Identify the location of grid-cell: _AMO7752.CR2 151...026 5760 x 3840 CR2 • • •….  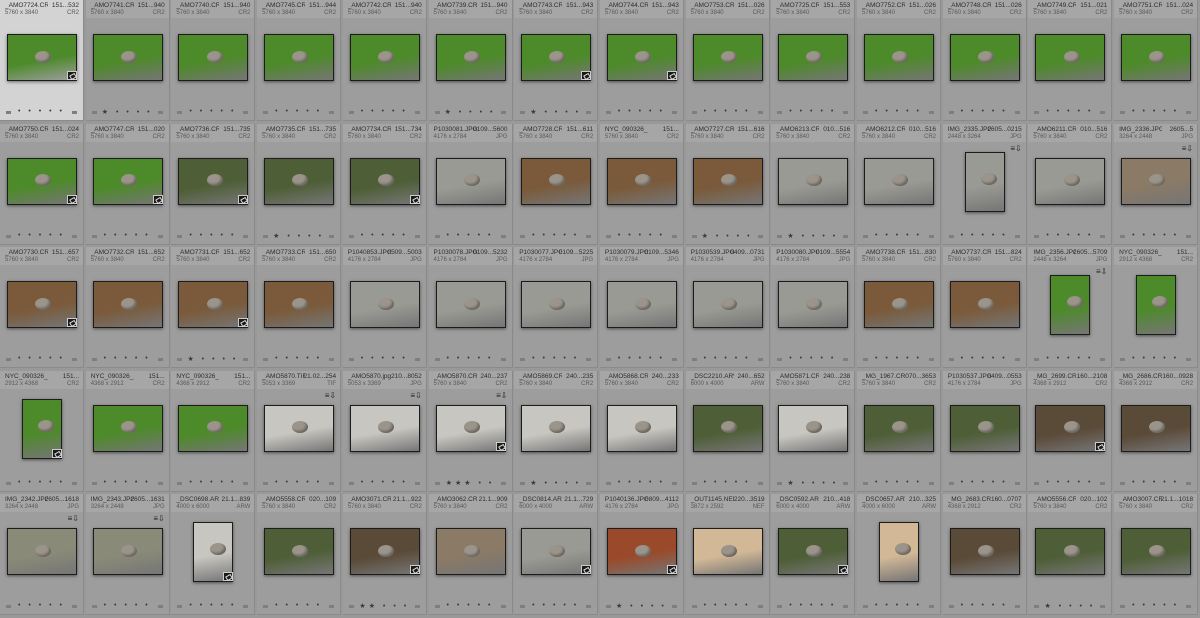
(899, 60).